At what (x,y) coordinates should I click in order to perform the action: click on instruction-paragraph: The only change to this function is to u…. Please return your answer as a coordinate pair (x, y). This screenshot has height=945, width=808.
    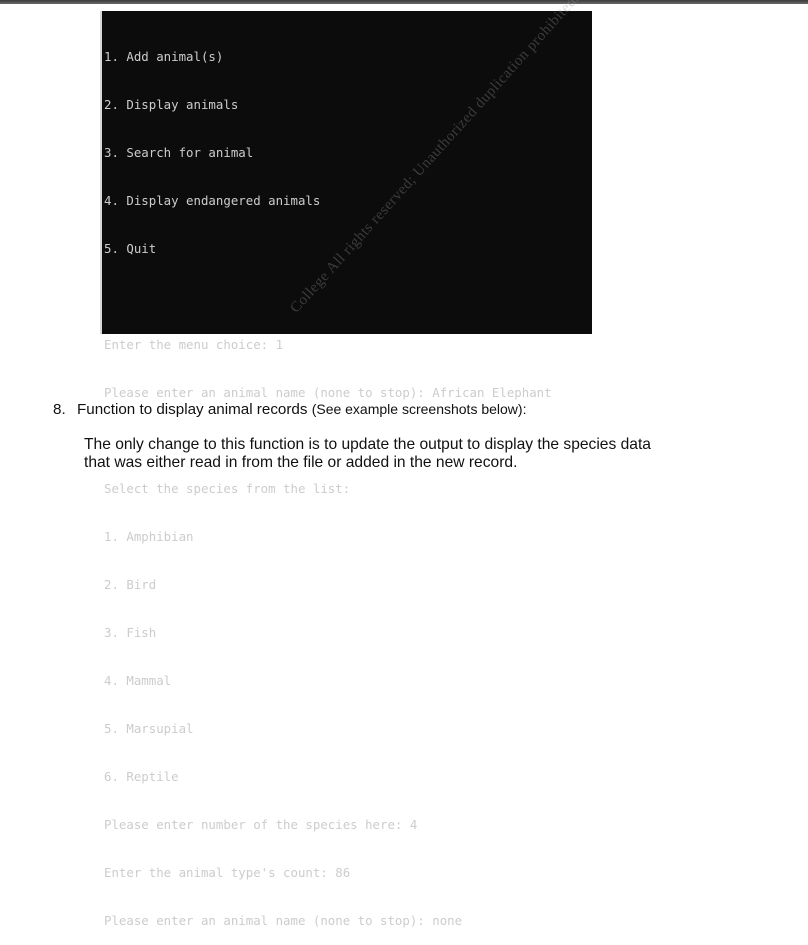
    Looking at the image, I should click on (394, 454).